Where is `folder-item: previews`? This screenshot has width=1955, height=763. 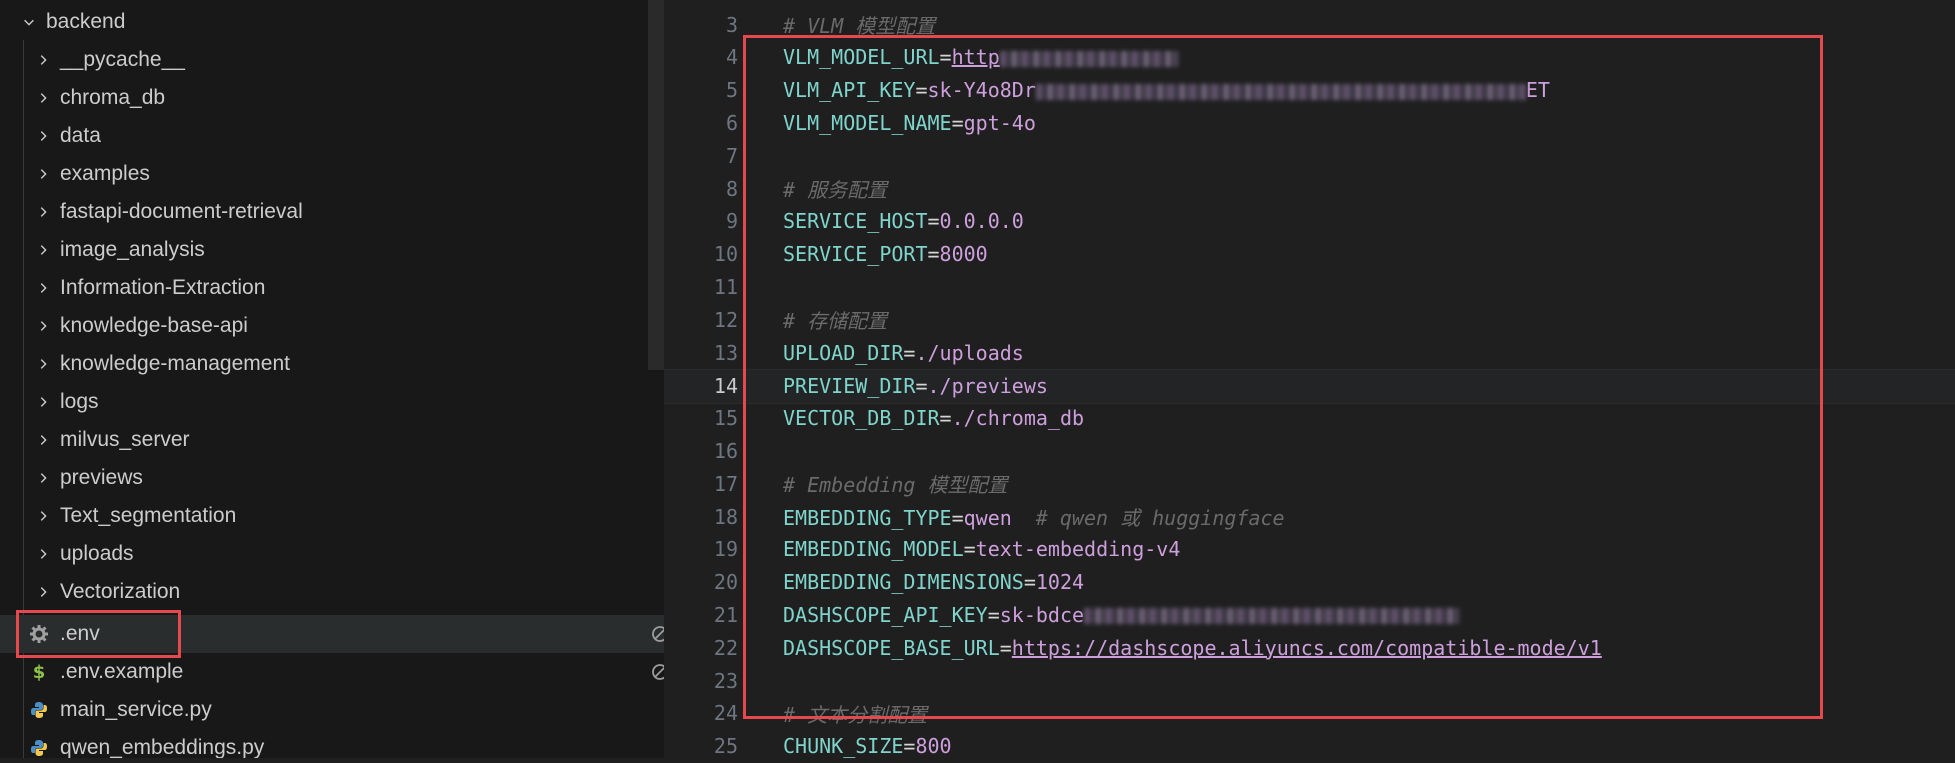
folder-item: previews is located at coordinates (332, 478).